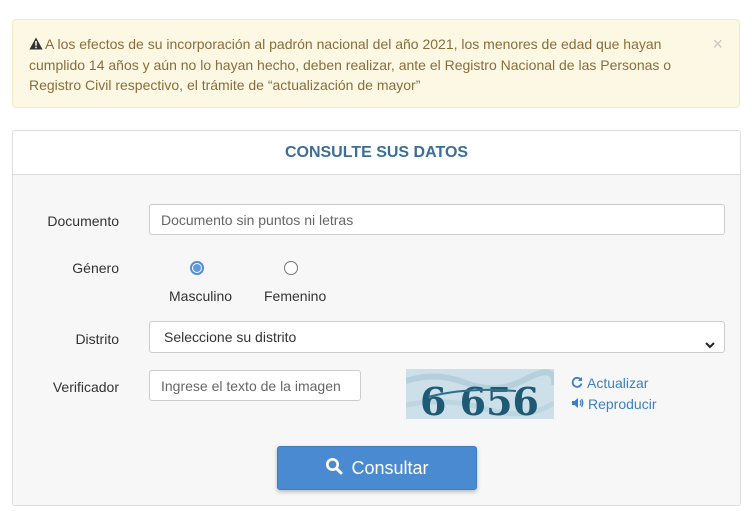 Image resolution: width=754 pixels, height=511 pixels. What do you see at coordinates (36, 45) in the screenshot?
I see `warning-icon` at bounding box center [36, 45].